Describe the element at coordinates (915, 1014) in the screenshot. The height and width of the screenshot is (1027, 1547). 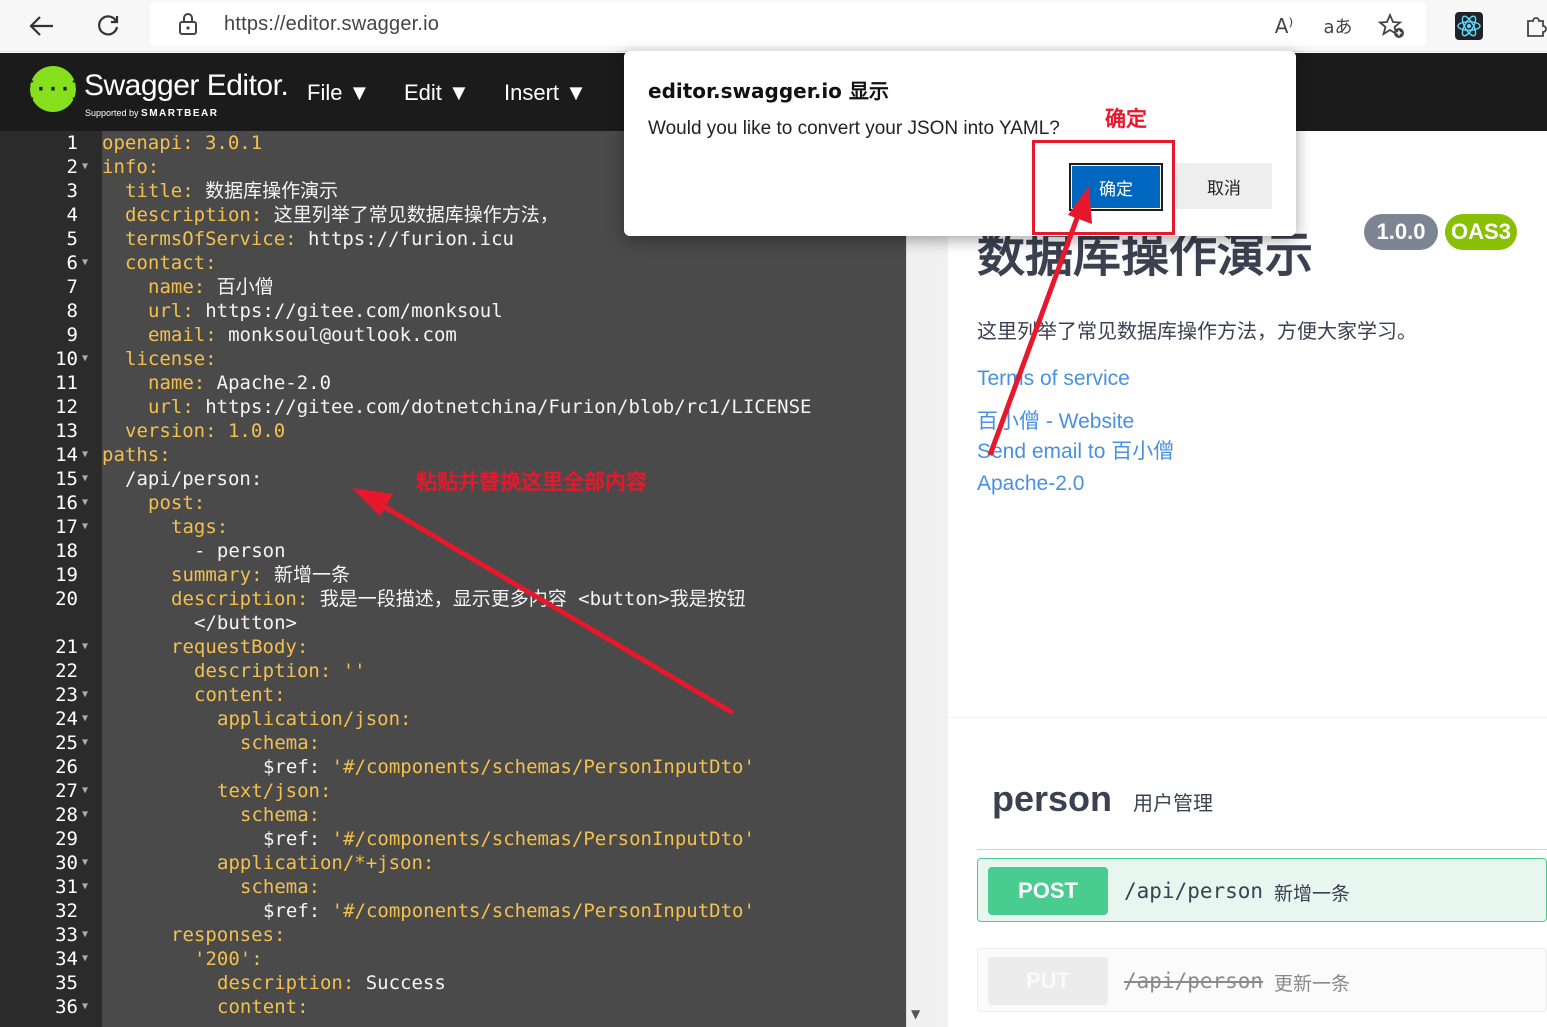
I see `scroll-down-arrow-icon: ▼` at that location.